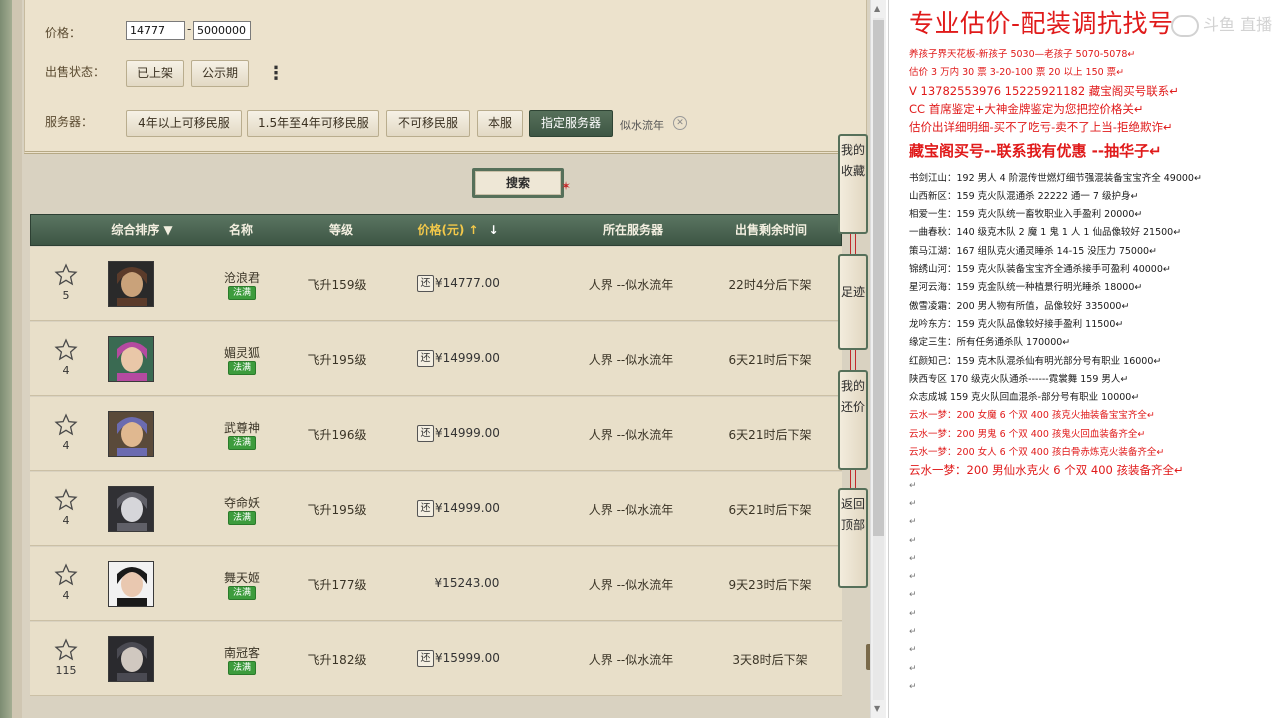 The height and width of the screenshot is (718, 1280). Describe the element at coordinates (242, 277) in the screenshot. I see `character-name: 沧浪君` at that location.